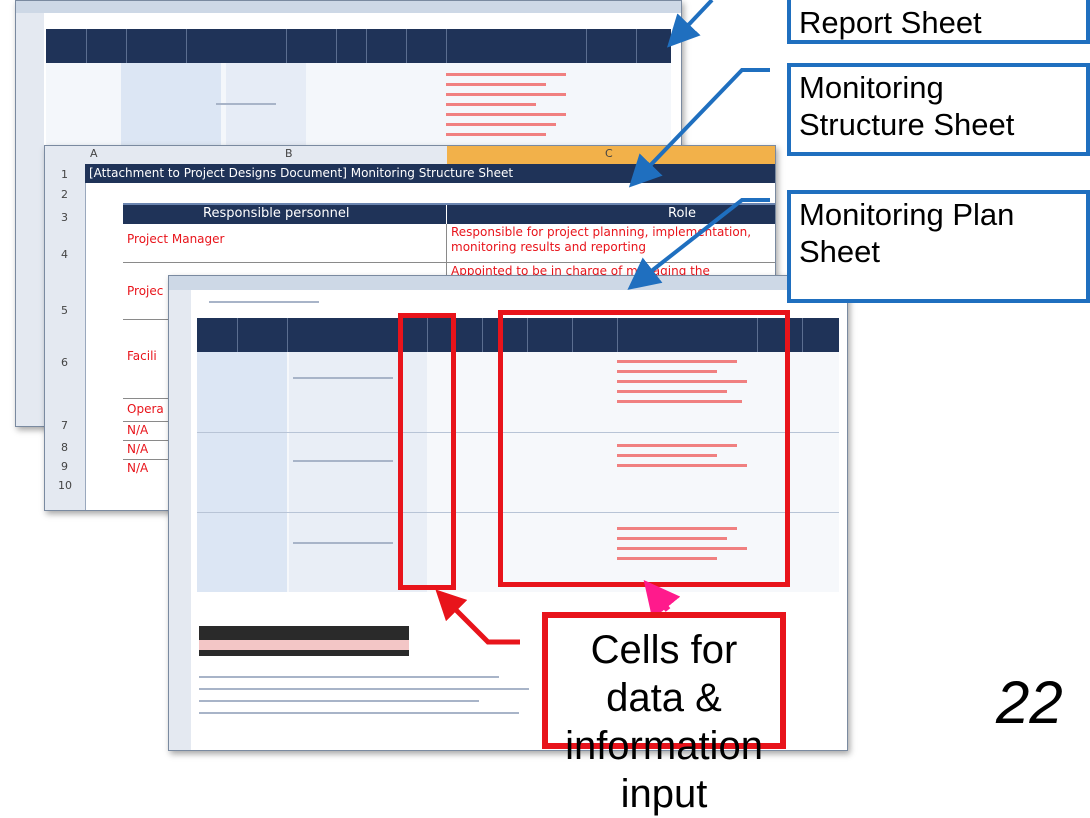 The width and height of the screenshot is (1090, 818). What do you see at coordinates (644, 448) in the screenshot?
I see `input-highlight-wide` at bounding box center [644, 448].